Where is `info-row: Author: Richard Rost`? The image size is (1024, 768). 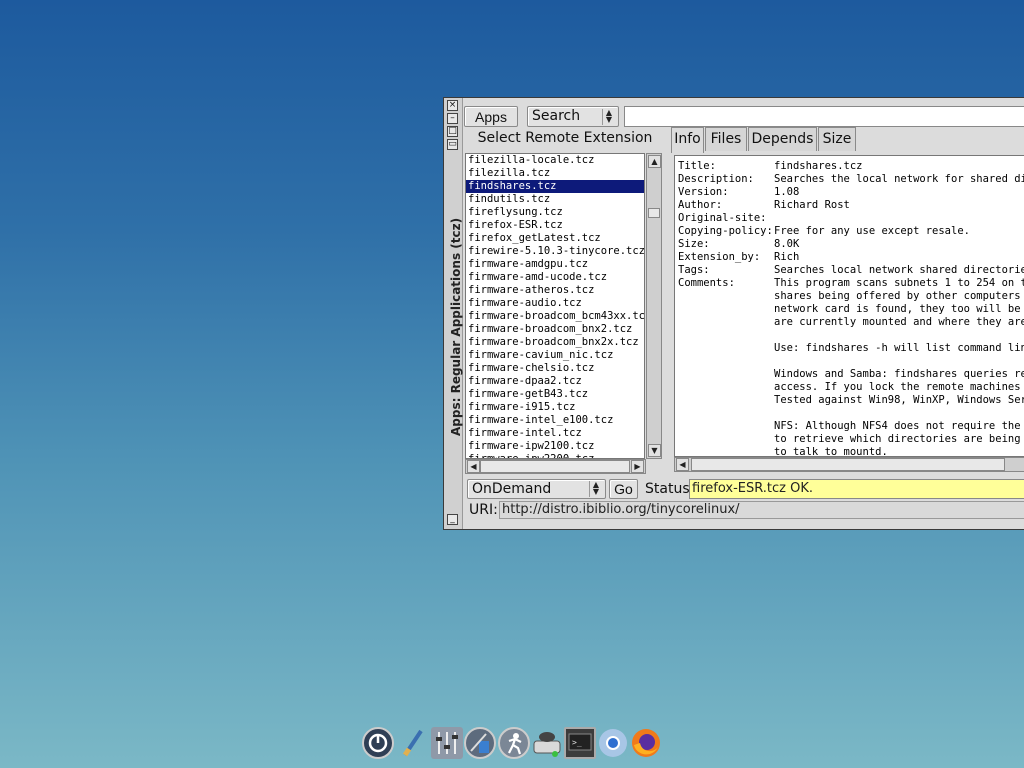
info-row: Author: Richard Rost is located at coordinates (849, 205).